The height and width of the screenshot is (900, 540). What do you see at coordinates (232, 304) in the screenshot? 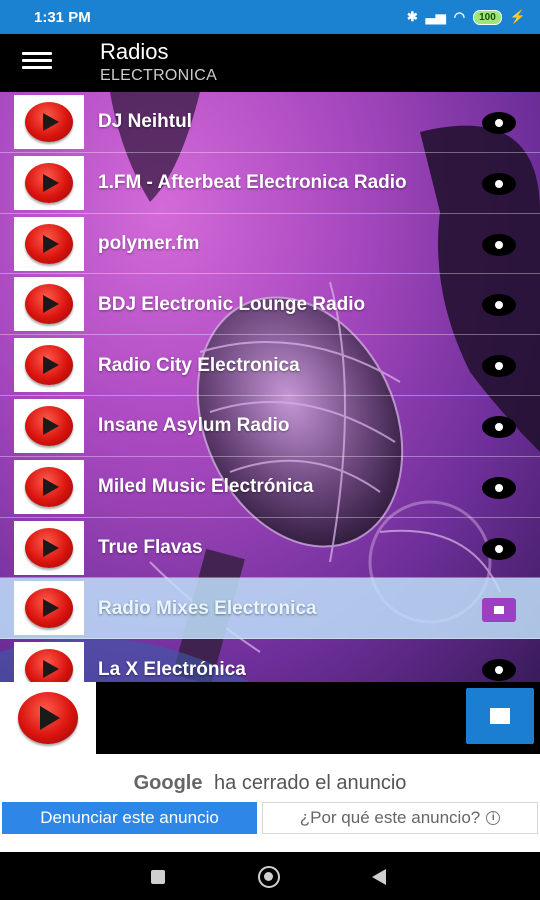
I see `station-name: BDJ Electronic Lounge Radio` at bounding box center [232, 304].